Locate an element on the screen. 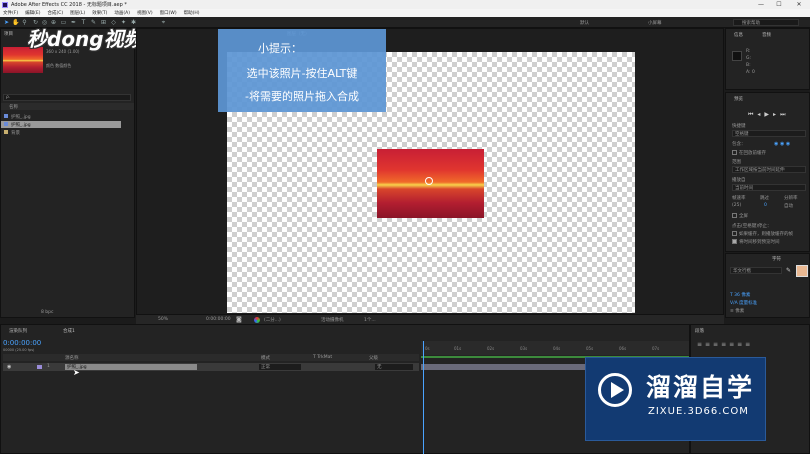 The image size is (810, 454). close-button: ✕ is located at coordinates (799, 4).